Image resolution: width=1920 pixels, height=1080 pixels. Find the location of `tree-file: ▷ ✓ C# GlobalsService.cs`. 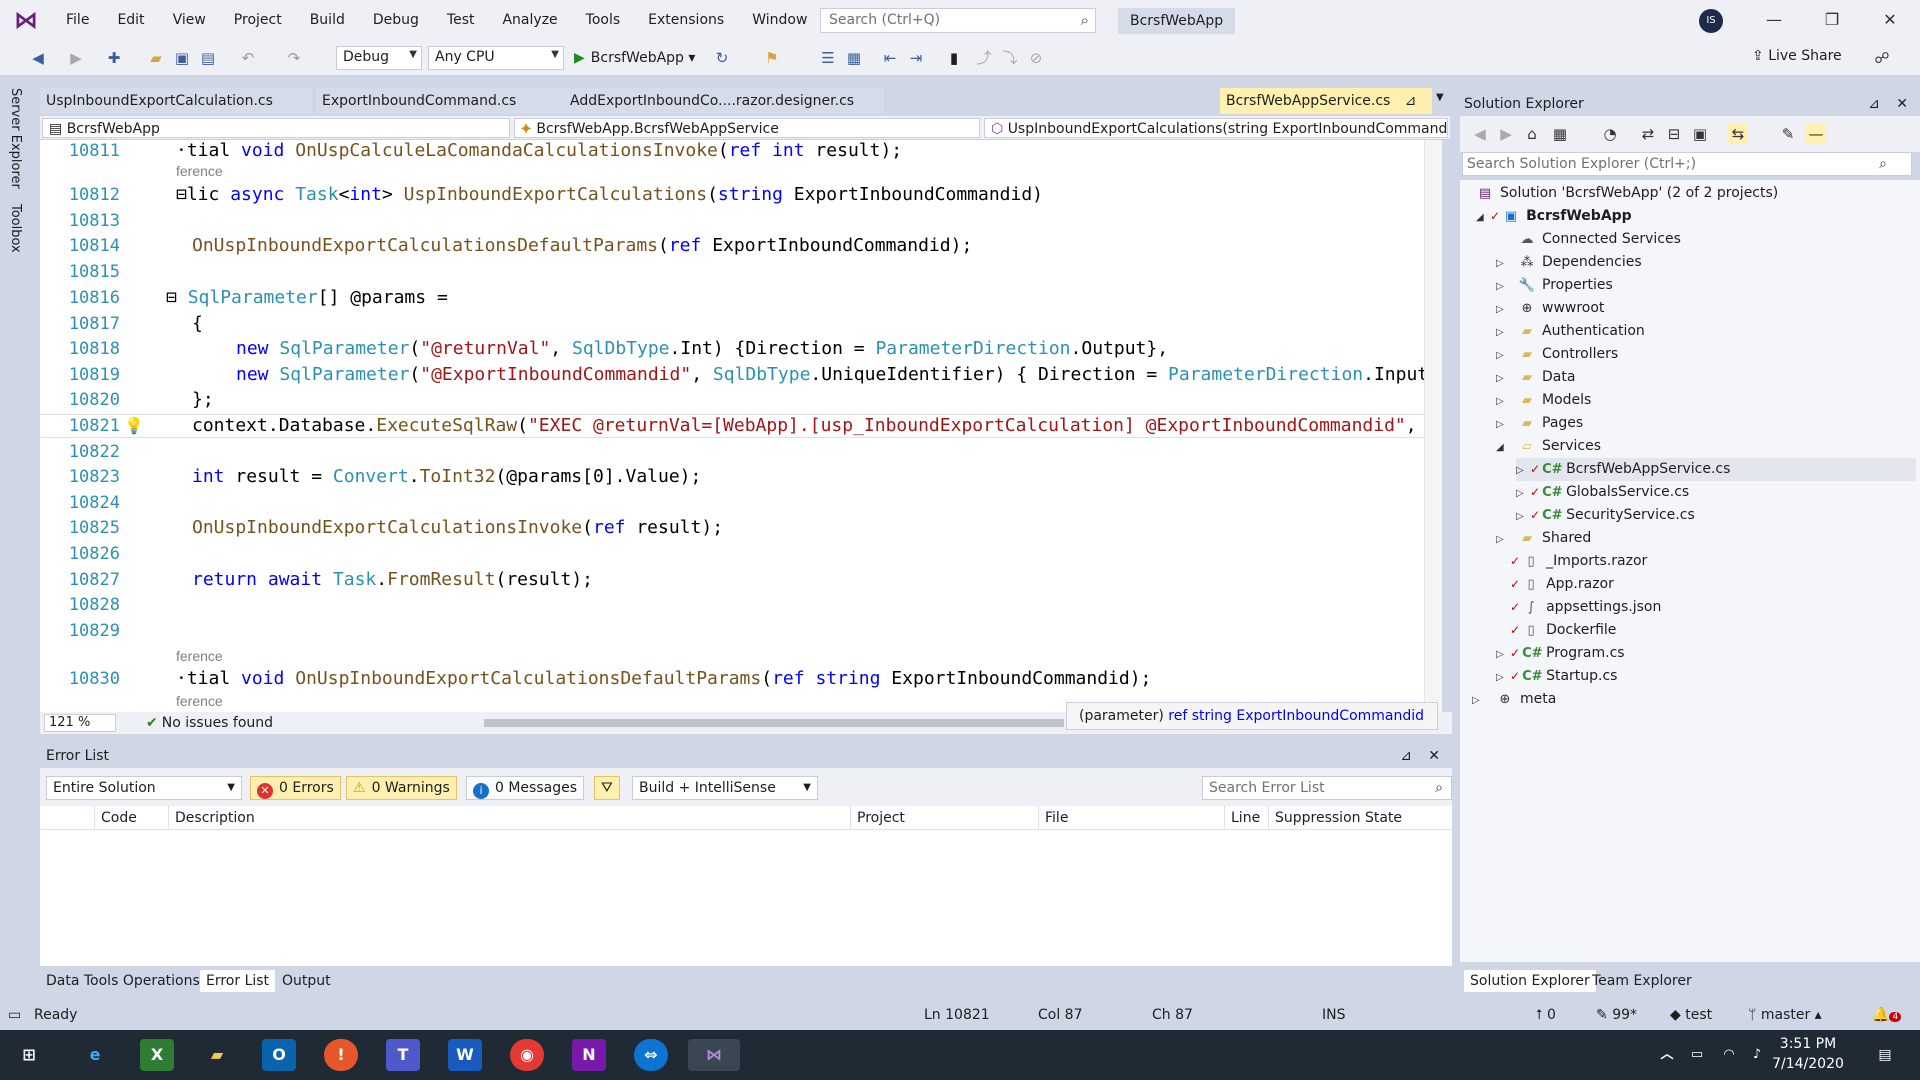

tree-file: ▷ ✓ C# GlobalsService.cs is located at coordinates (1602, 492).